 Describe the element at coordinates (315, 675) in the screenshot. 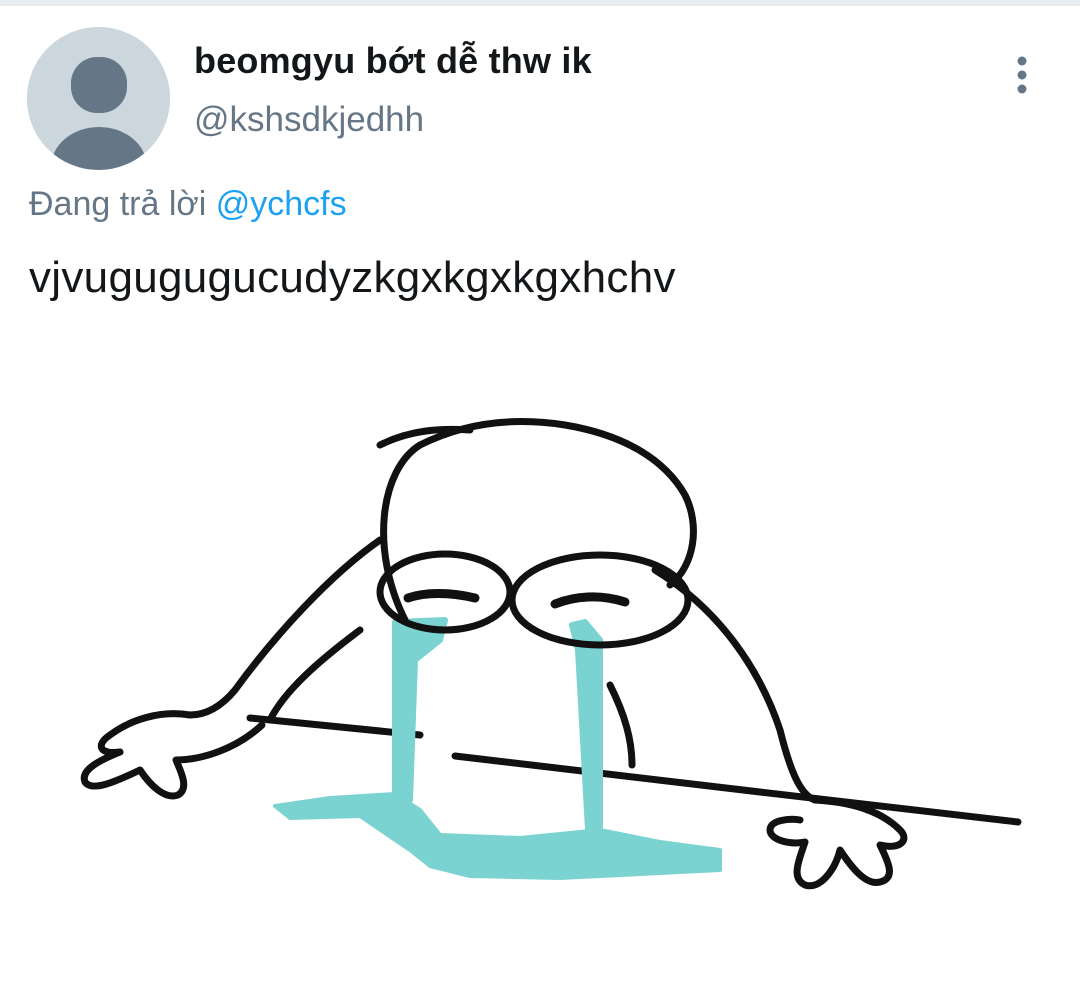

I see `left-arm-inner` at that location.